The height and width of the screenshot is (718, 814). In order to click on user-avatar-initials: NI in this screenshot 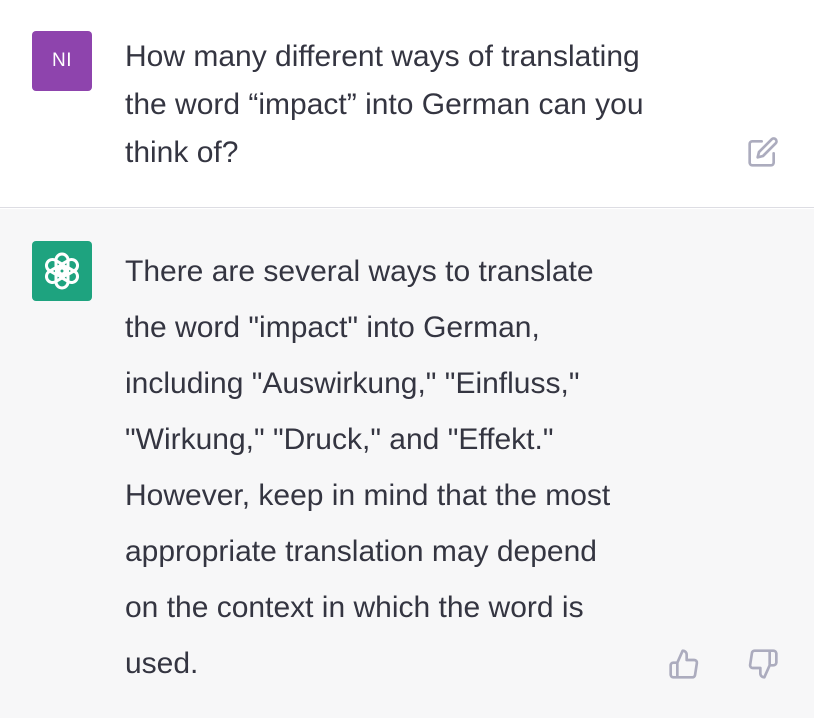, I will do `click(62, 60)`.